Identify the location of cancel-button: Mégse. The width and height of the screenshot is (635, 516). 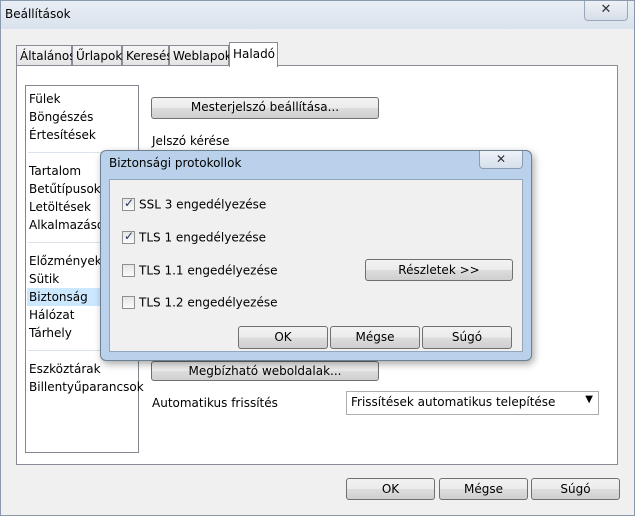
(483, 489).